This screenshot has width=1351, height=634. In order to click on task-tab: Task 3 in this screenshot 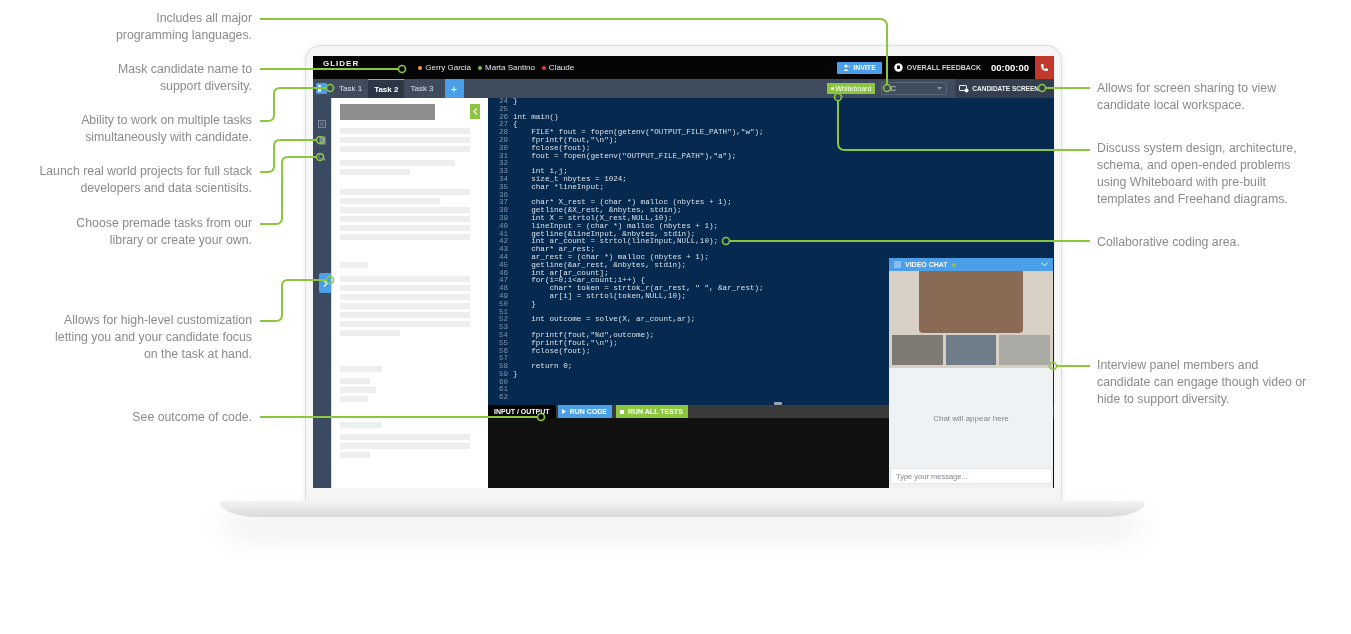, I will do `click(422, 88)`.